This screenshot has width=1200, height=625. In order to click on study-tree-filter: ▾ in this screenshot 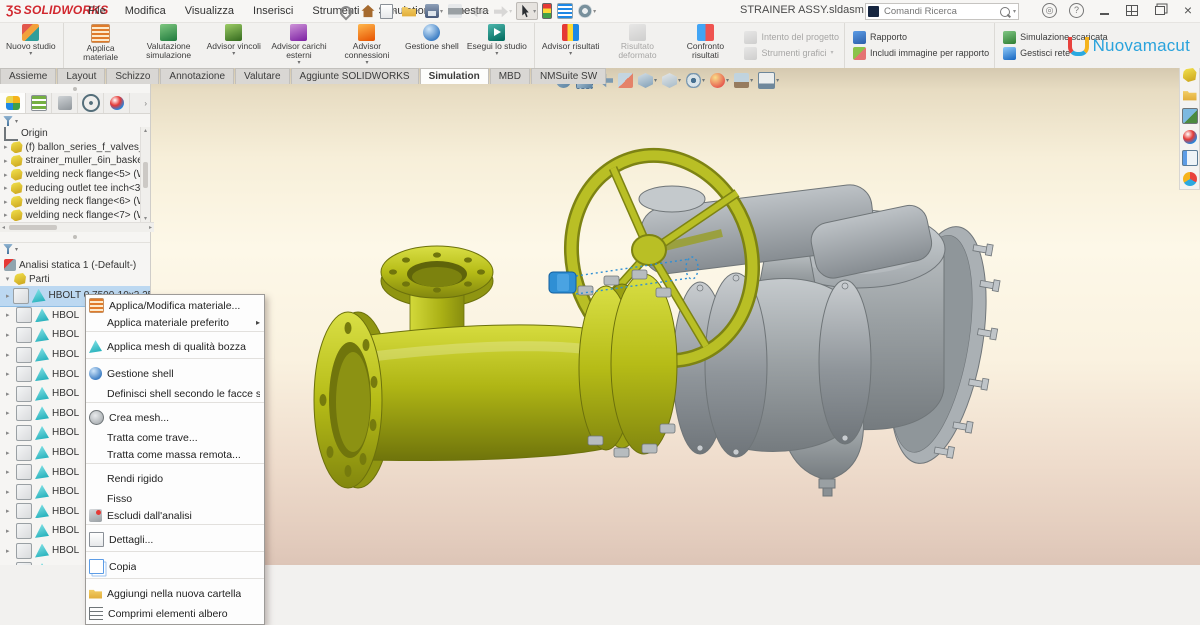, I will do `click(76, 249)`.